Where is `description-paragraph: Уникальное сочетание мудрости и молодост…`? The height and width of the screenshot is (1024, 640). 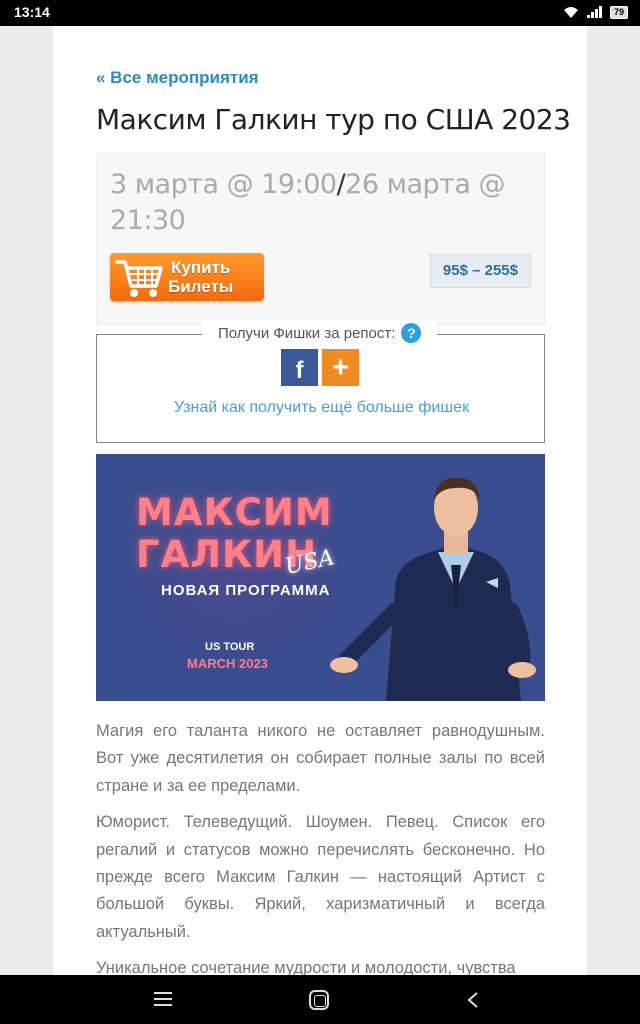 description-paragraph: Уникальное сочетание мудрости и молодост… is located at coordinates (306, 967).